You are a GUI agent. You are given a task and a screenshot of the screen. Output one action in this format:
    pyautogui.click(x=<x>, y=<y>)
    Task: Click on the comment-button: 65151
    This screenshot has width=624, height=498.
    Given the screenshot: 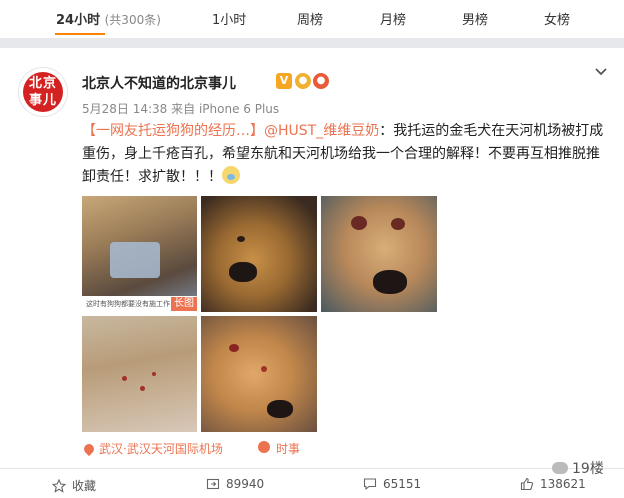 What is the action you would take?
    pyautogui.click(x=392, y=484)
    